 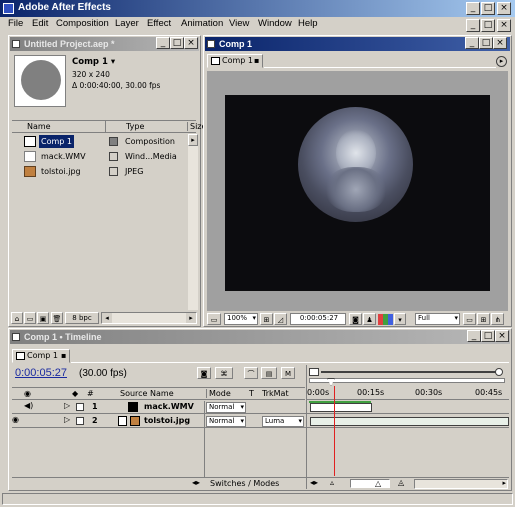 I want to click on bpc-button: 8 bpc, so click(x=82, y=318).